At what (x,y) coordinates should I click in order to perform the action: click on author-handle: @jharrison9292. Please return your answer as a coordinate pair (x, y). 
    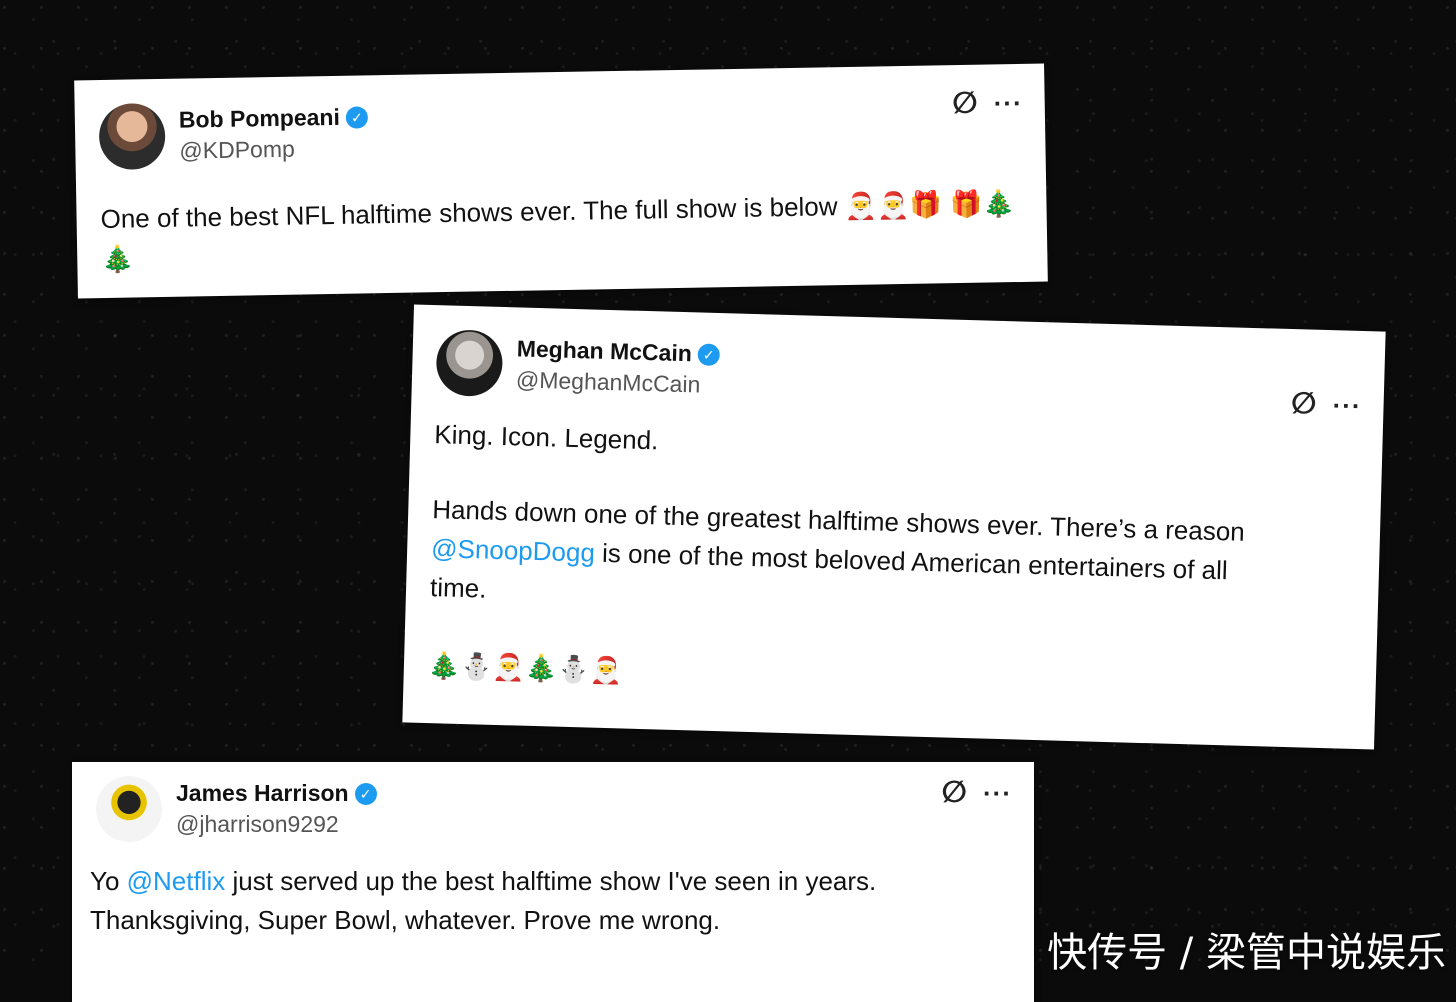
    Looking at the image, I should click on (276, 824).